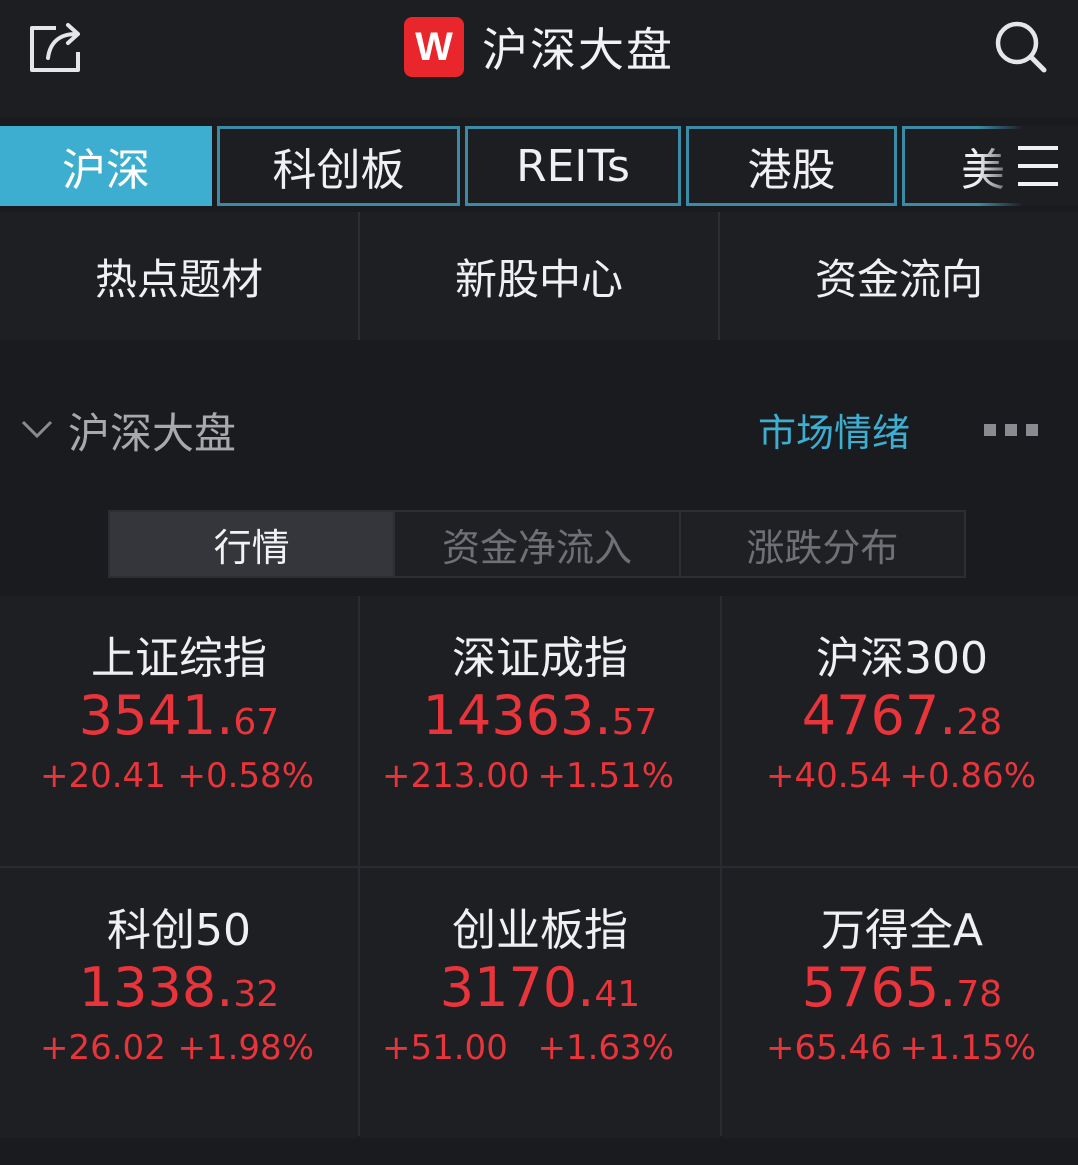 The image size is (1078, 1165). Describe the element at coordinates (246, 776) in the screenshot. I see `index-change-percent: +0.58%` at that location.